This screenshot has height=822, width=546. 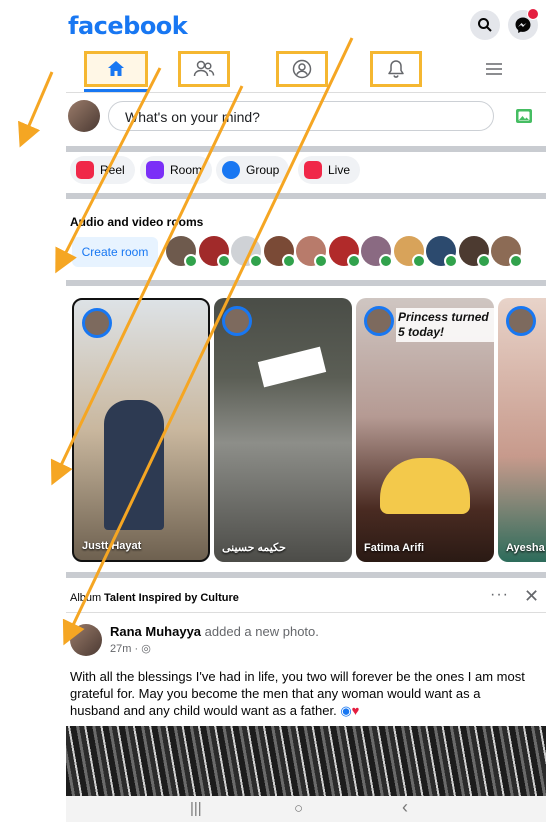 I want to click on album-header: Album Talent Inspired by Culture ··· ✕, so click(x=306, y=598).